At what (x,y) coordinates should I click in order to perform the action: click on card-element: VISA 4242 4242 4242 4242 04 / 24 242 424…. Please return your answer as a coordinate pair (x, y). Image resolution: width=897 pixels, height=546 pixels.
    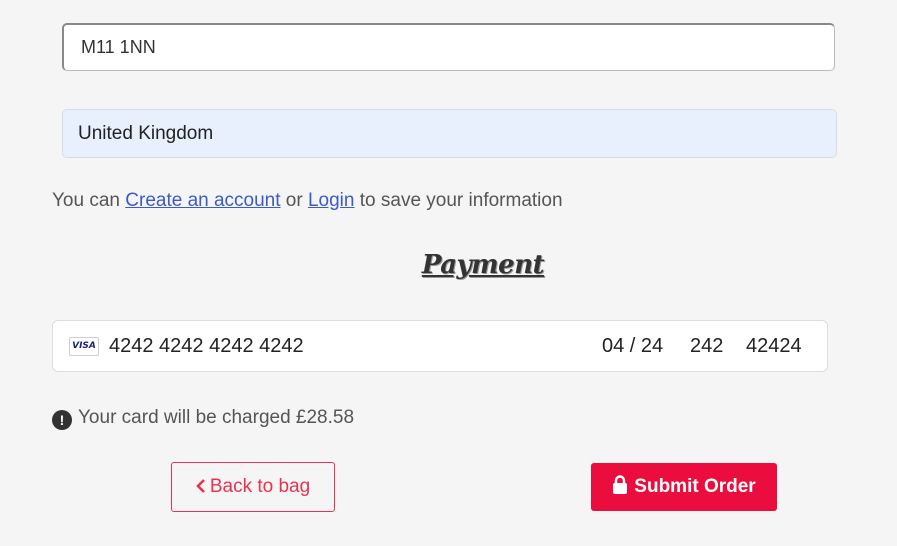
    Looking at the image, I should click on (440, 346).